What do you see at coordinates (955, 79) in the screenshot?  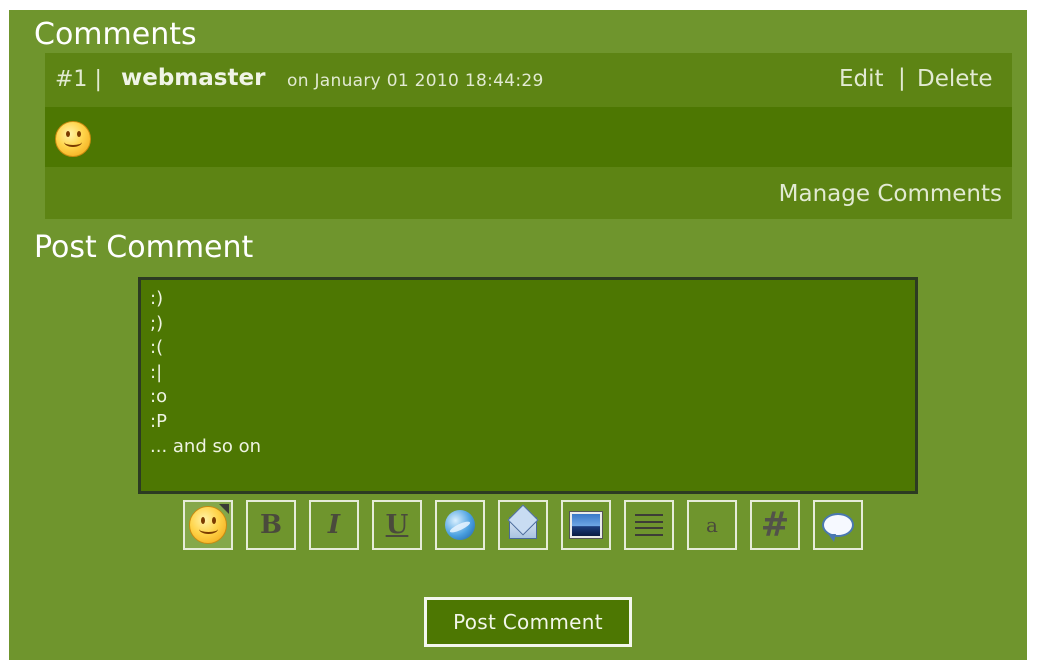 I see `delete-link: Delete` at bounding box center [955, 79].